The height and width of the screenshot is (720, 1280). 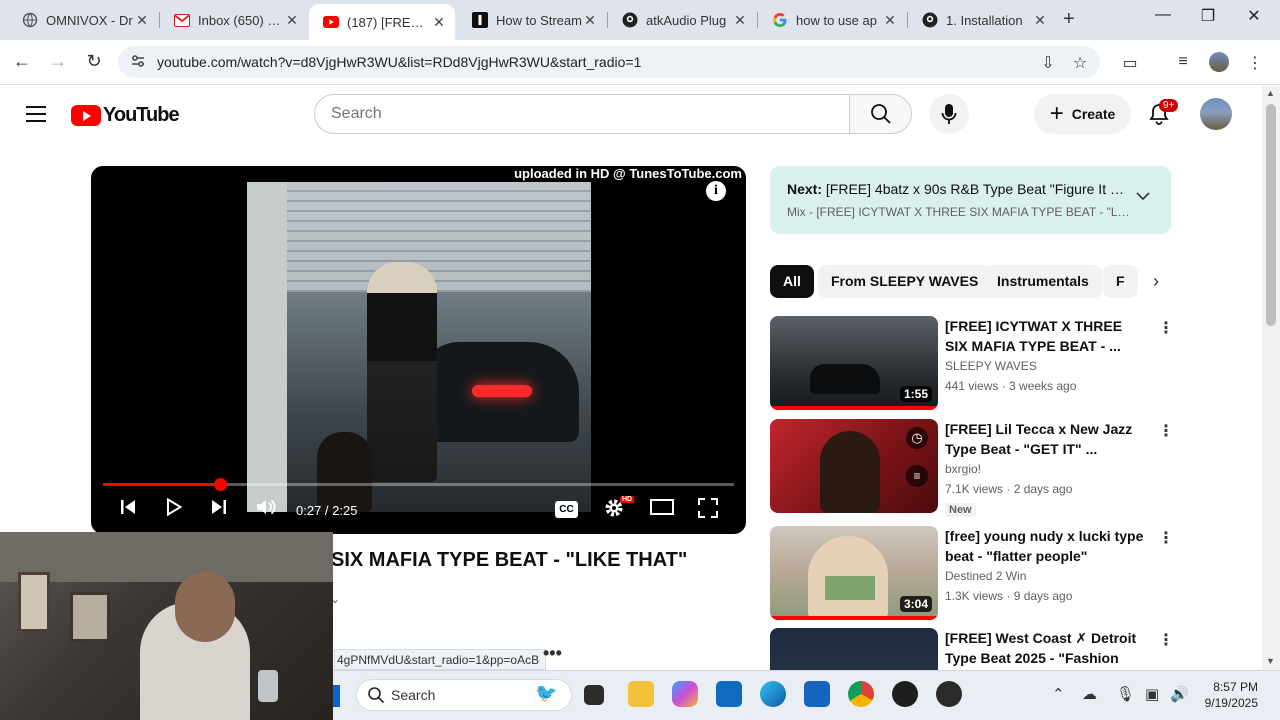 I want to click on play-icon, so click(x=174, y=509).